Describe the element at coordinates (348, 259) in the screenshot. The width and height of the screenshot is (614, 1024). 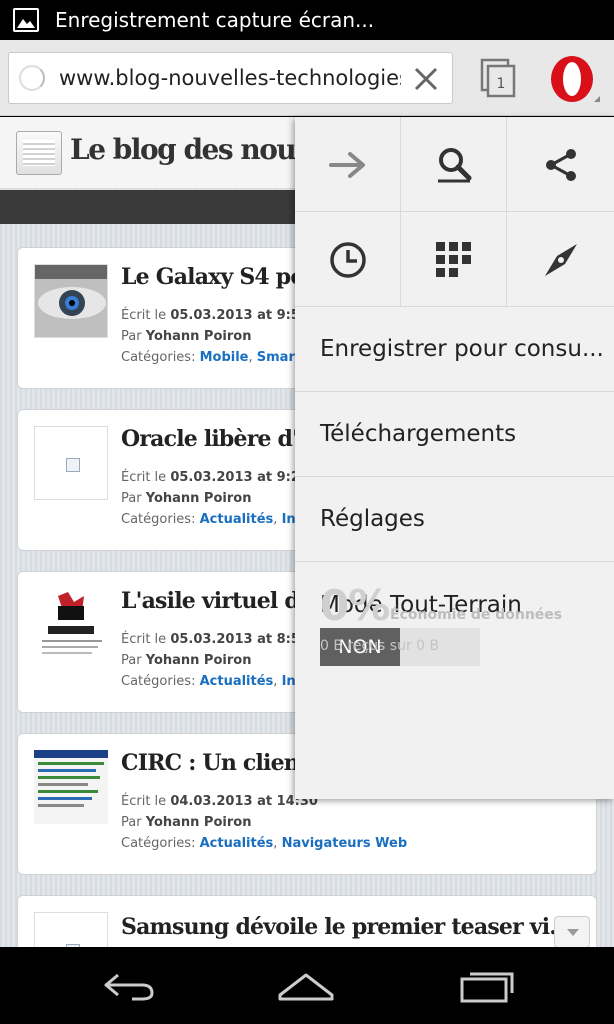
I see `history-icon` at that location.